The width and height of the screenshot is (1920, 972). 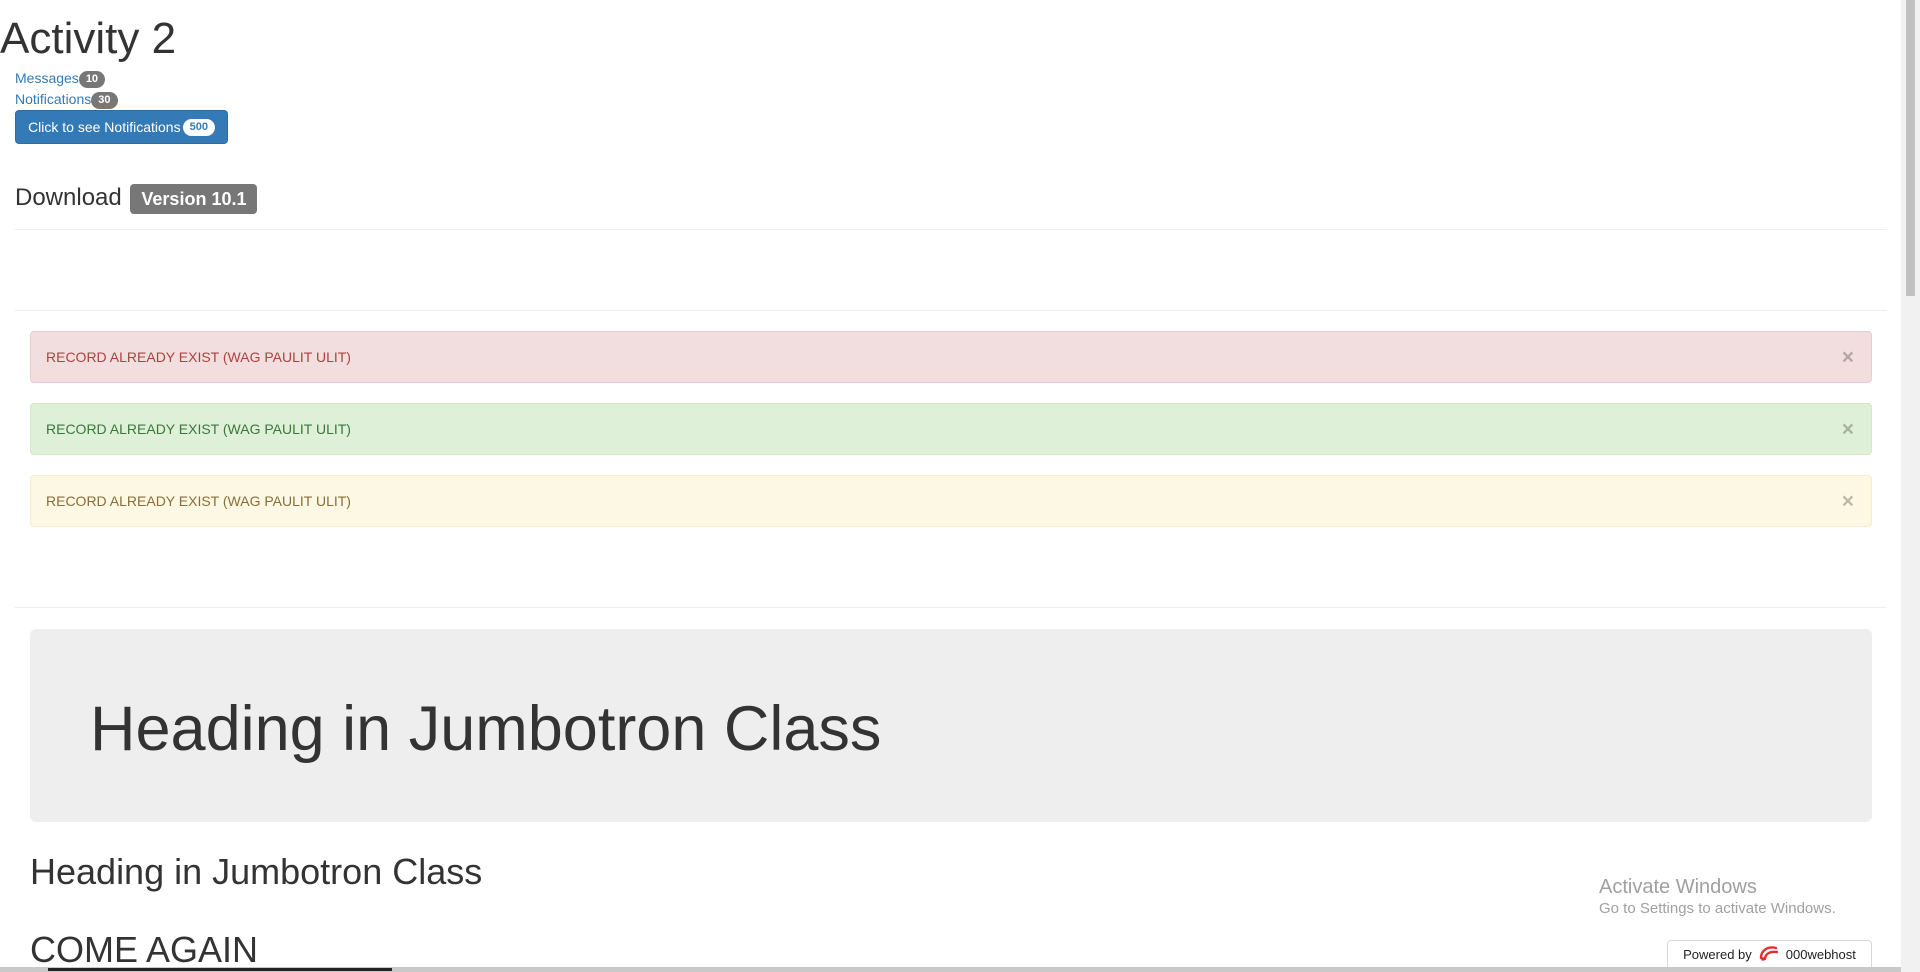 What do you see at coordinates (92, 79) in the screenshot?
I see `messages-count-badge: 10` at bounding box center [92, 79].